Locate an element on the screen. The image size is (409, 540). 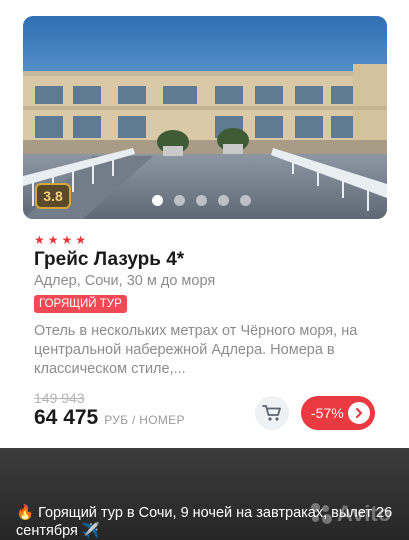
hot-tour-badge: ГОРЯЩИЙ ТУР is located at coordinates (80, 304).